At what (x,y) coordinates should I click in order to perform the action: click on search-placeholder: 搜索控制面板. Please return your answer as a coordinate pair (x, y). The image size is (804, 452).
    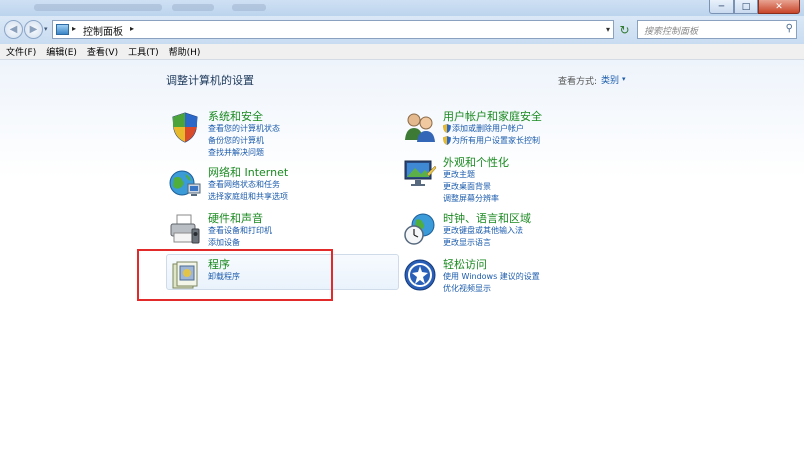
    Looking at the image, I should click on (671, 32).